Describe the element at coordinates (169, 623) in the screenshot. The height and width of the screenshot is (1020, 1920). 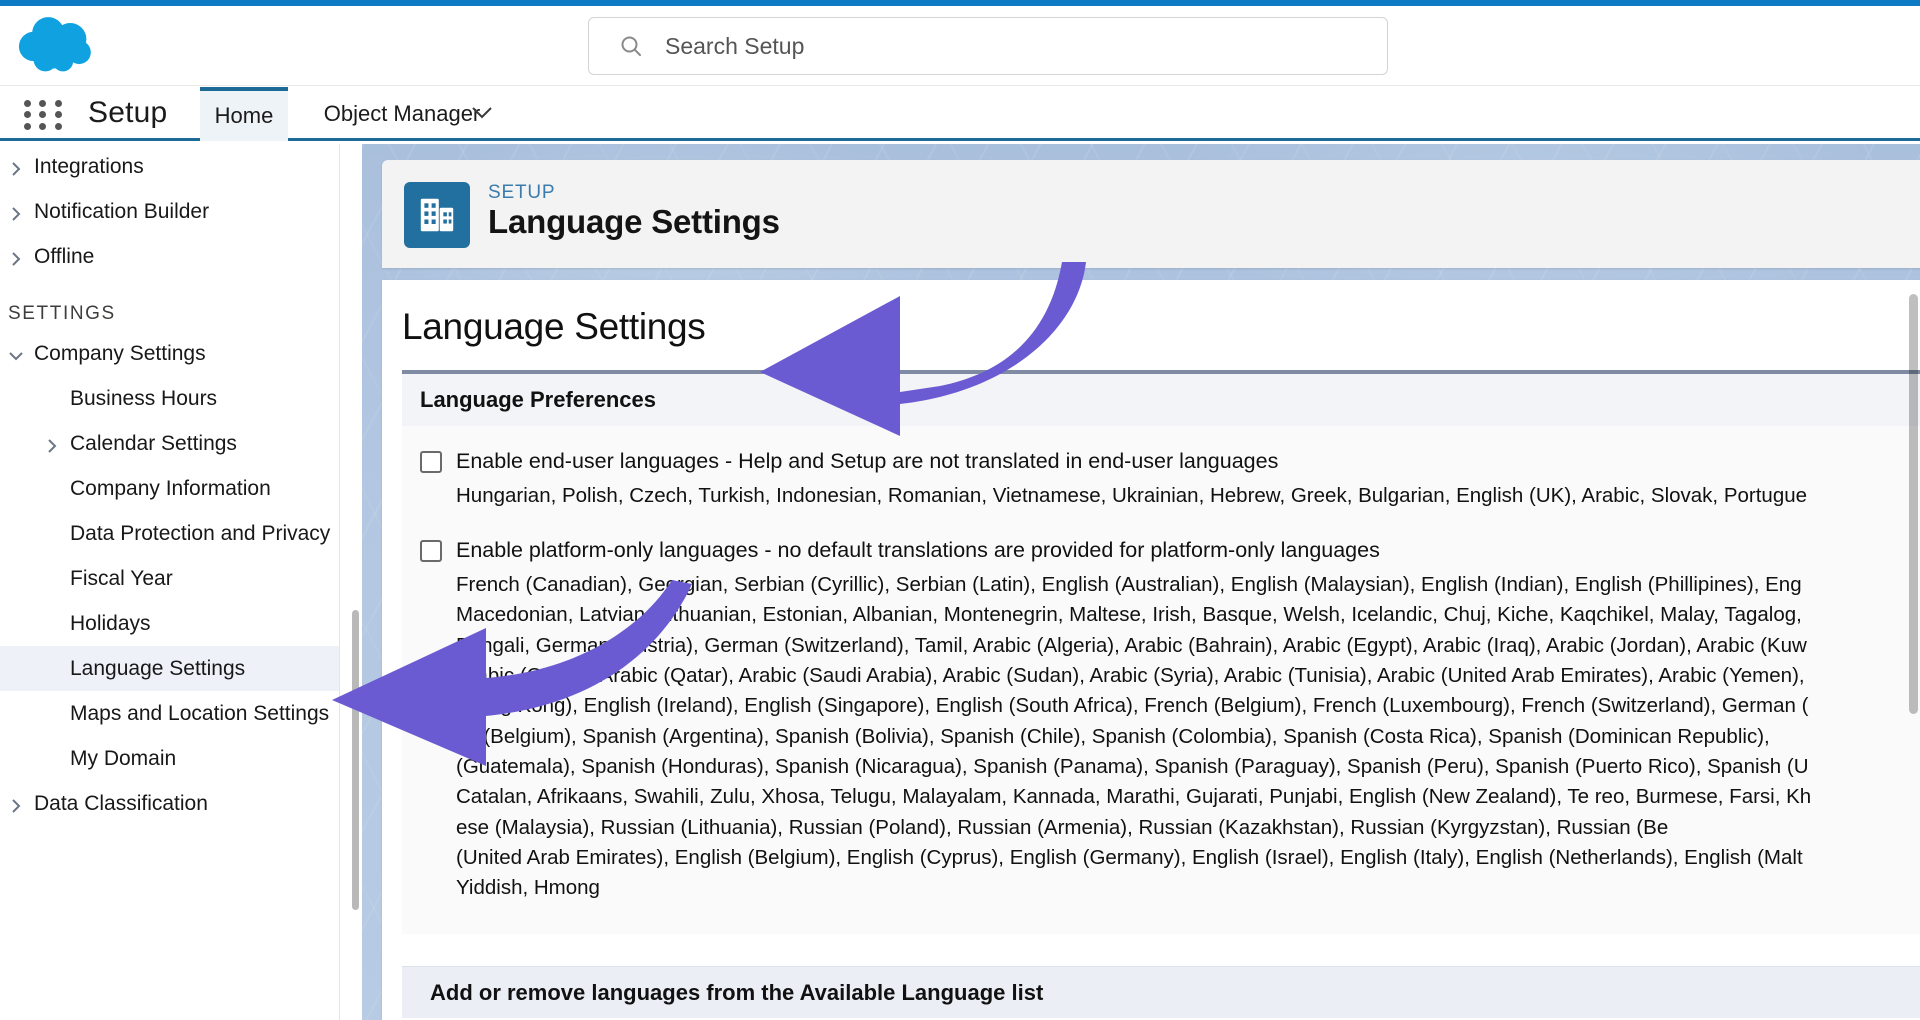
I see `sidebar-item-holidays: Holidays` at that location.